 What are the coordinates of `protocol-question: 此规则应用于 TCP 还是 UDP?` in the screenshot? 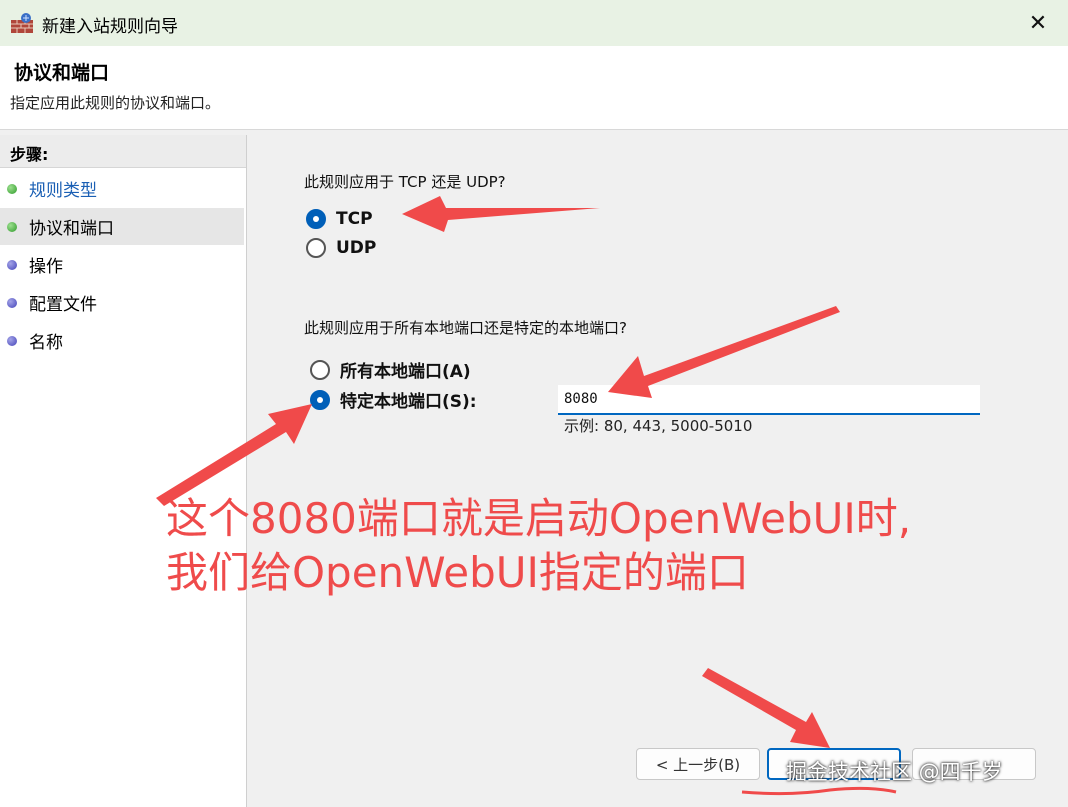 It's located at (405, 182).